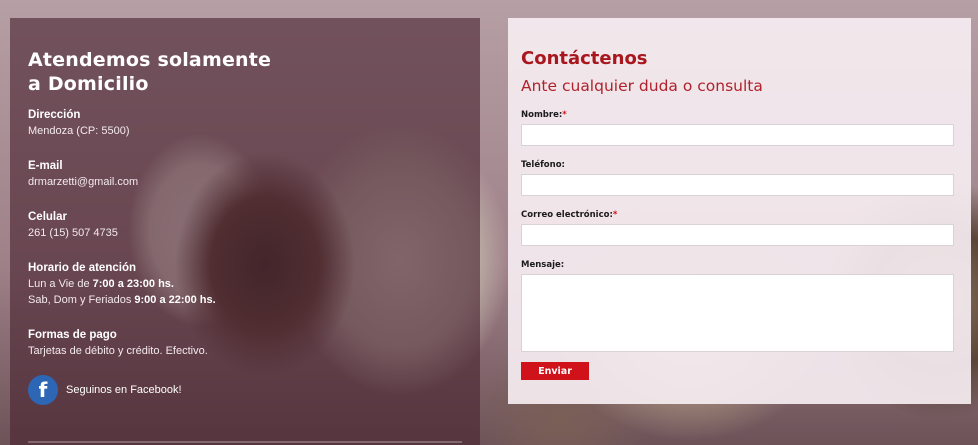  I want to click on facebook-icon: f, so click(43, 390).